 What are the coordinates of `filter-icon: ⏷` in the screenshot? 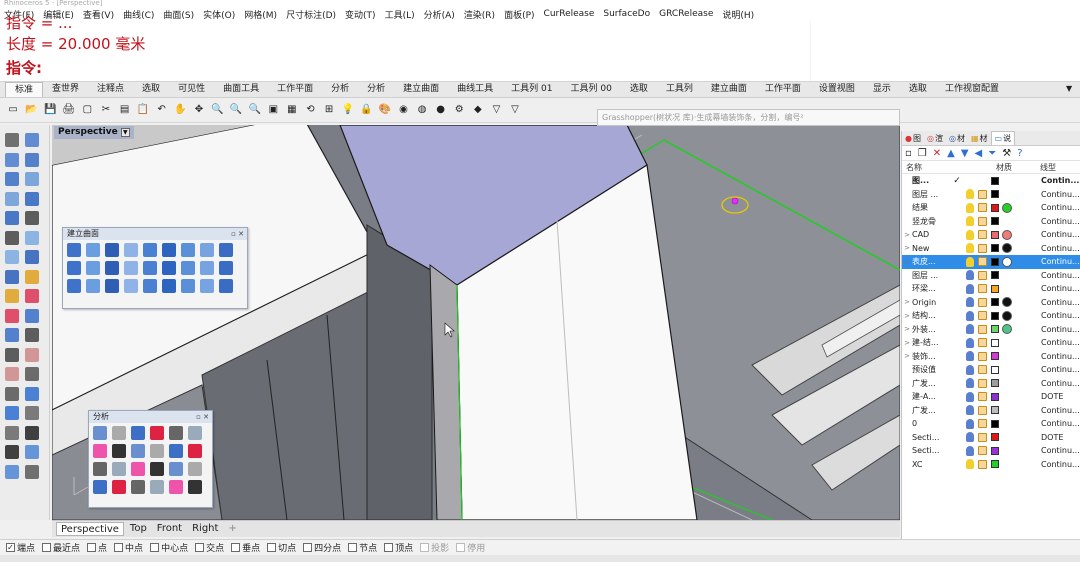 It's located at (992, 153).